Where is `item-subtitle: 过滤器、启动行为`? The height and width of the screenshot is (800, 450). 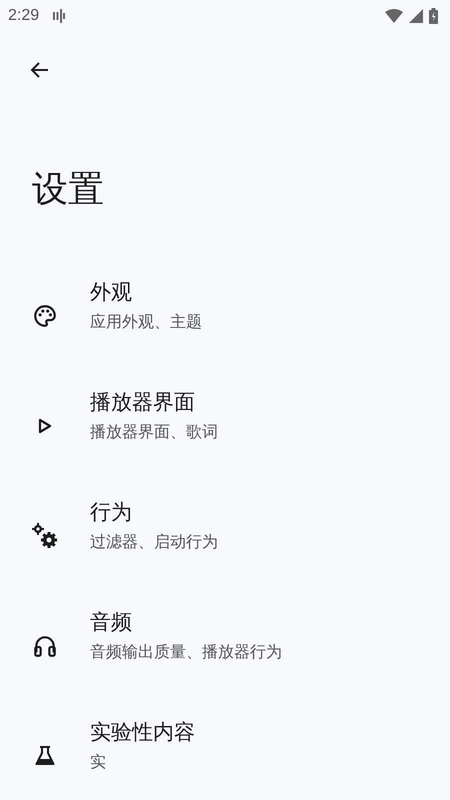
item-subtitle: 过滤器、启动行为 is located at coordinates (154, 542).